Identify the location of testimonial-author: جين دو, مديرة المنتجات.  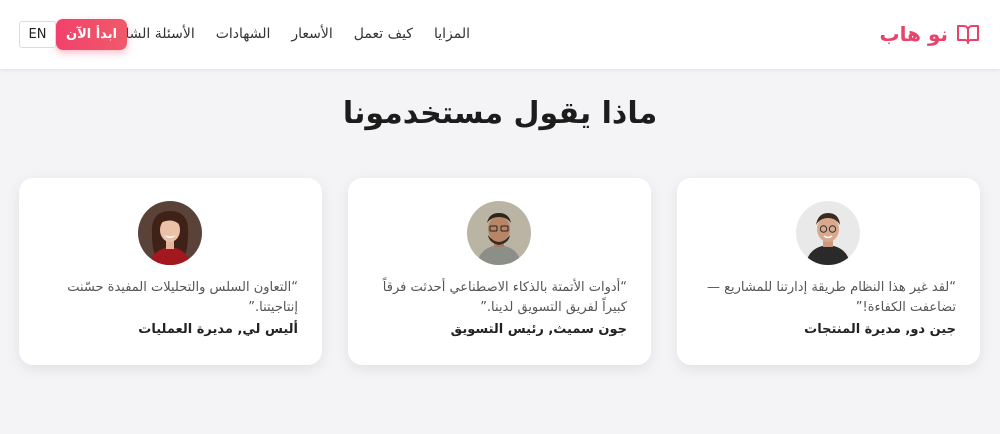
(880, 329).